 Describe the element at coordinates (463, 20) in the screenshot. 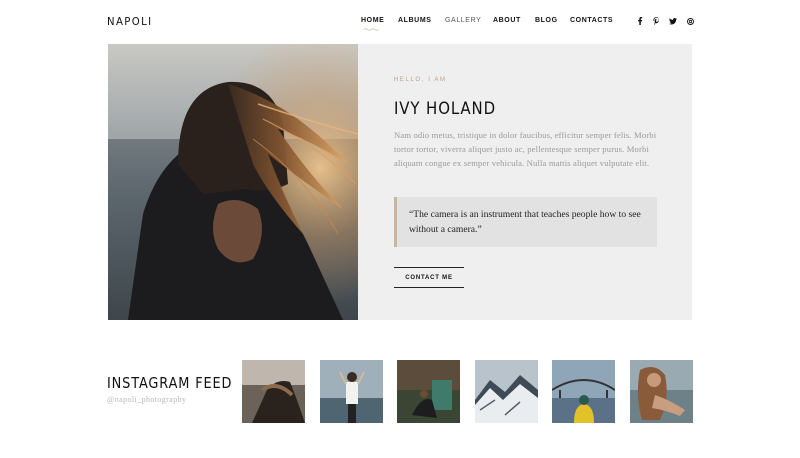

I see `nav-gallery: GALLERY` at that location.